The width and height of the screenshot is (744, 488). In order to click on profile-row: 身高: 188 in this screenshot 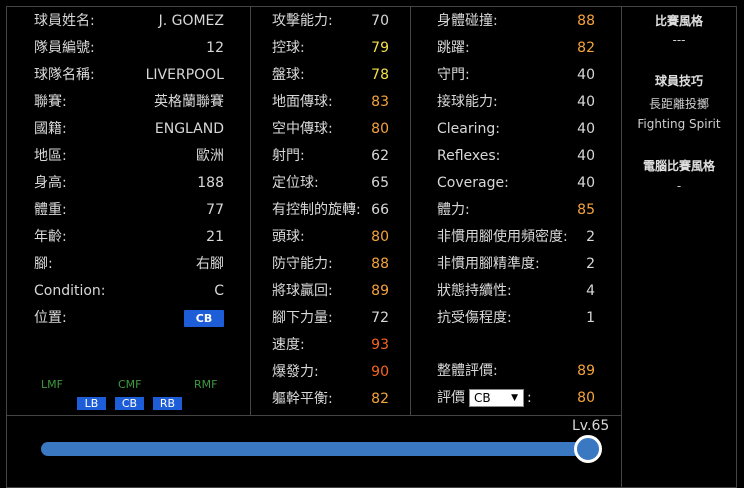, I will do `click(128, 183)`.